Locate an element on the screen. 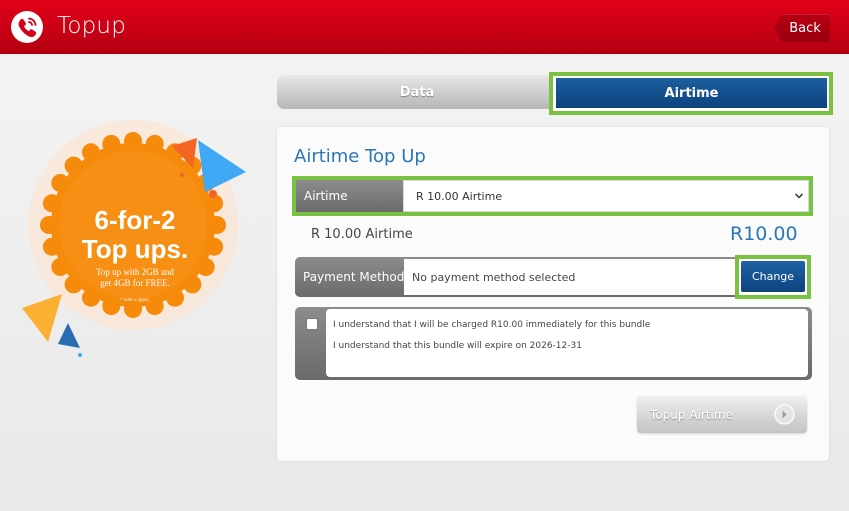 The width and height of the screenshot is (849, 511). promo-fine-print: *Ts&Cs apply. is located at coordinates (135, 300).